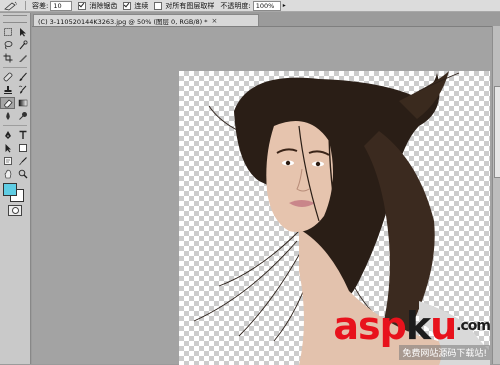 This screenshot has width=500, height=365. Describe the element at coordinates (22, 103) in the screenshot. I see `gradient-icon` at that location.